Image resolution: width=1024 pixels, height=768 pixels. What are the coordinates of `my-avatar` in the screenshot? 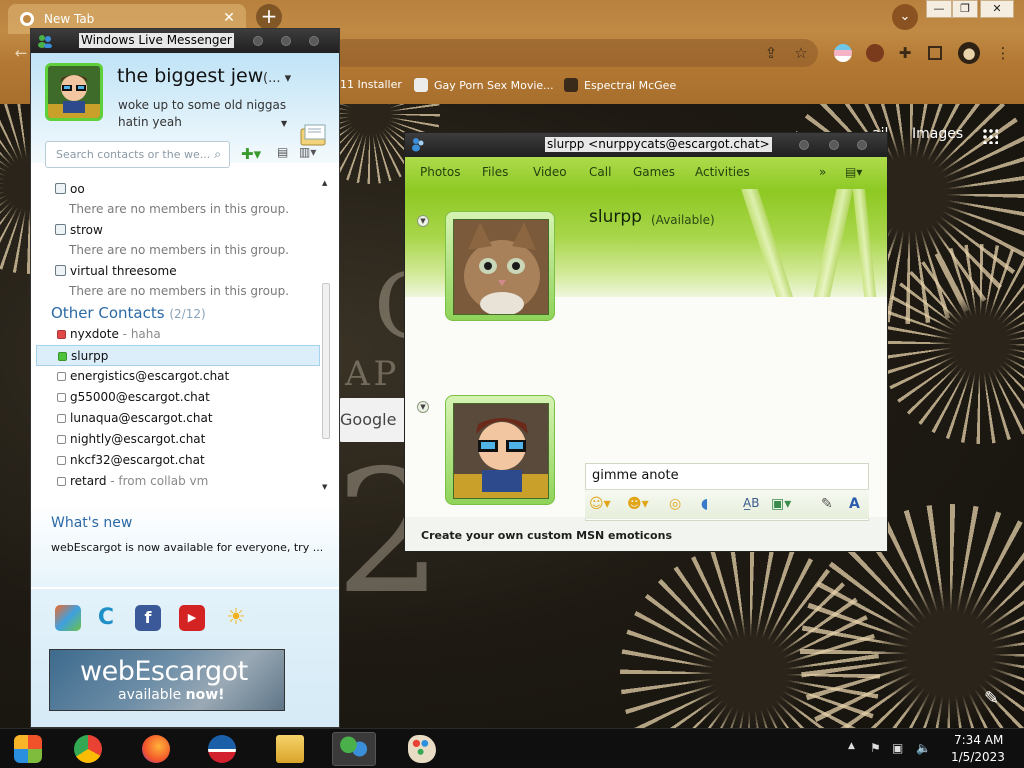 It's located at (74, 92).